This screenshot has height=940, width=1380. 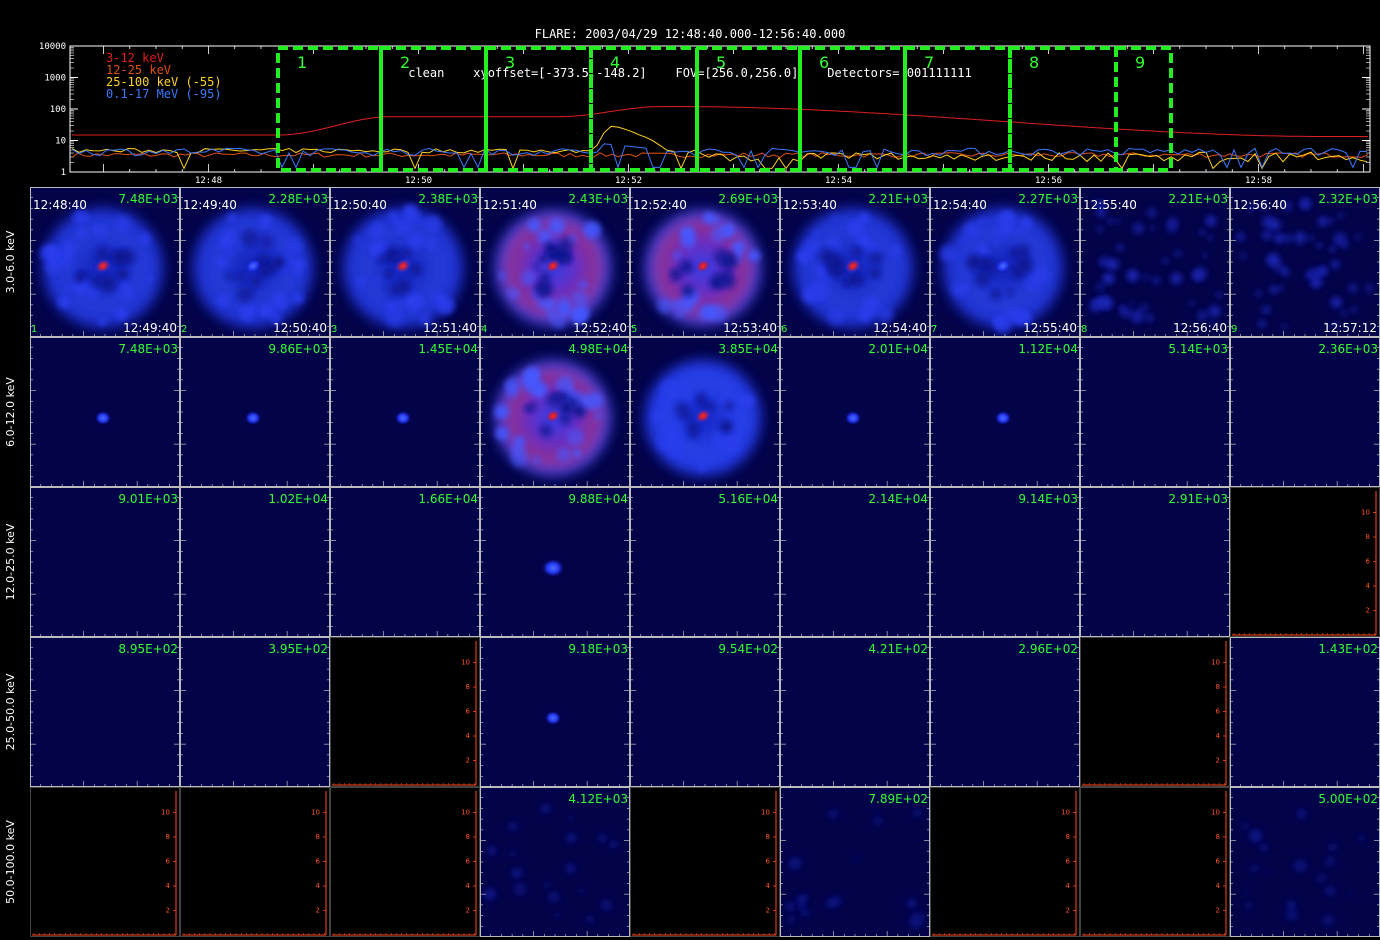 I want to click on image-cell: 2.01E+04, so click(x=855, y=412).